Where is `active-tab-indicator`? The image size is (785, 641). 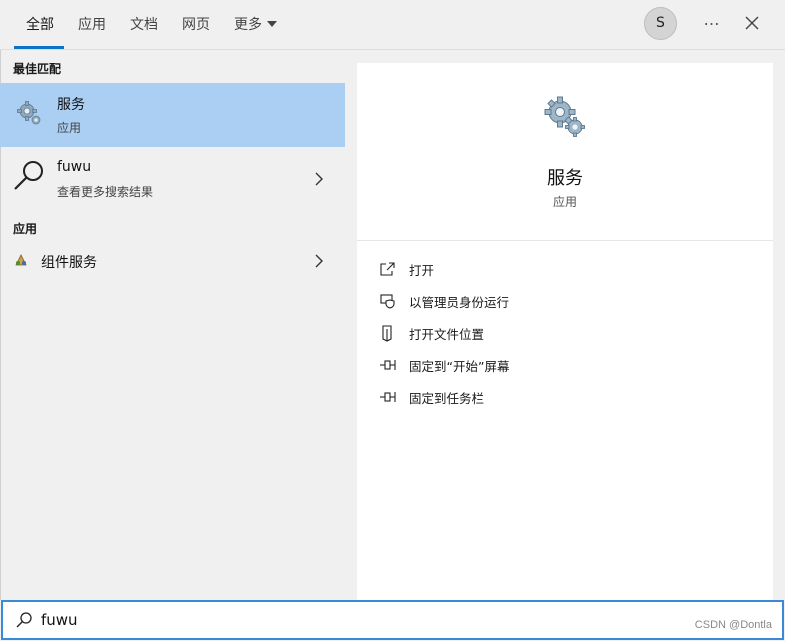
active-tab-indicator is located at coordinates (39, 47).